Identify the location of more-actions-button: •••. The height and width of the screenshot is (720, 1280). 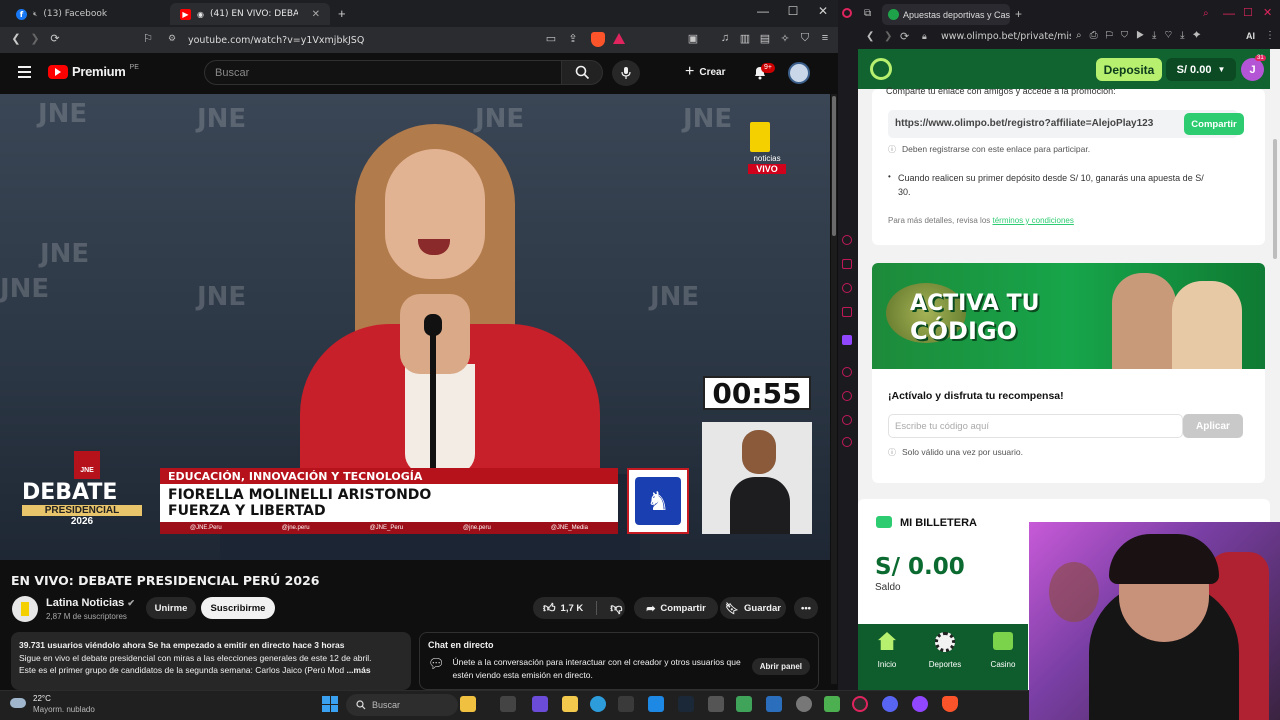
(806, 608).